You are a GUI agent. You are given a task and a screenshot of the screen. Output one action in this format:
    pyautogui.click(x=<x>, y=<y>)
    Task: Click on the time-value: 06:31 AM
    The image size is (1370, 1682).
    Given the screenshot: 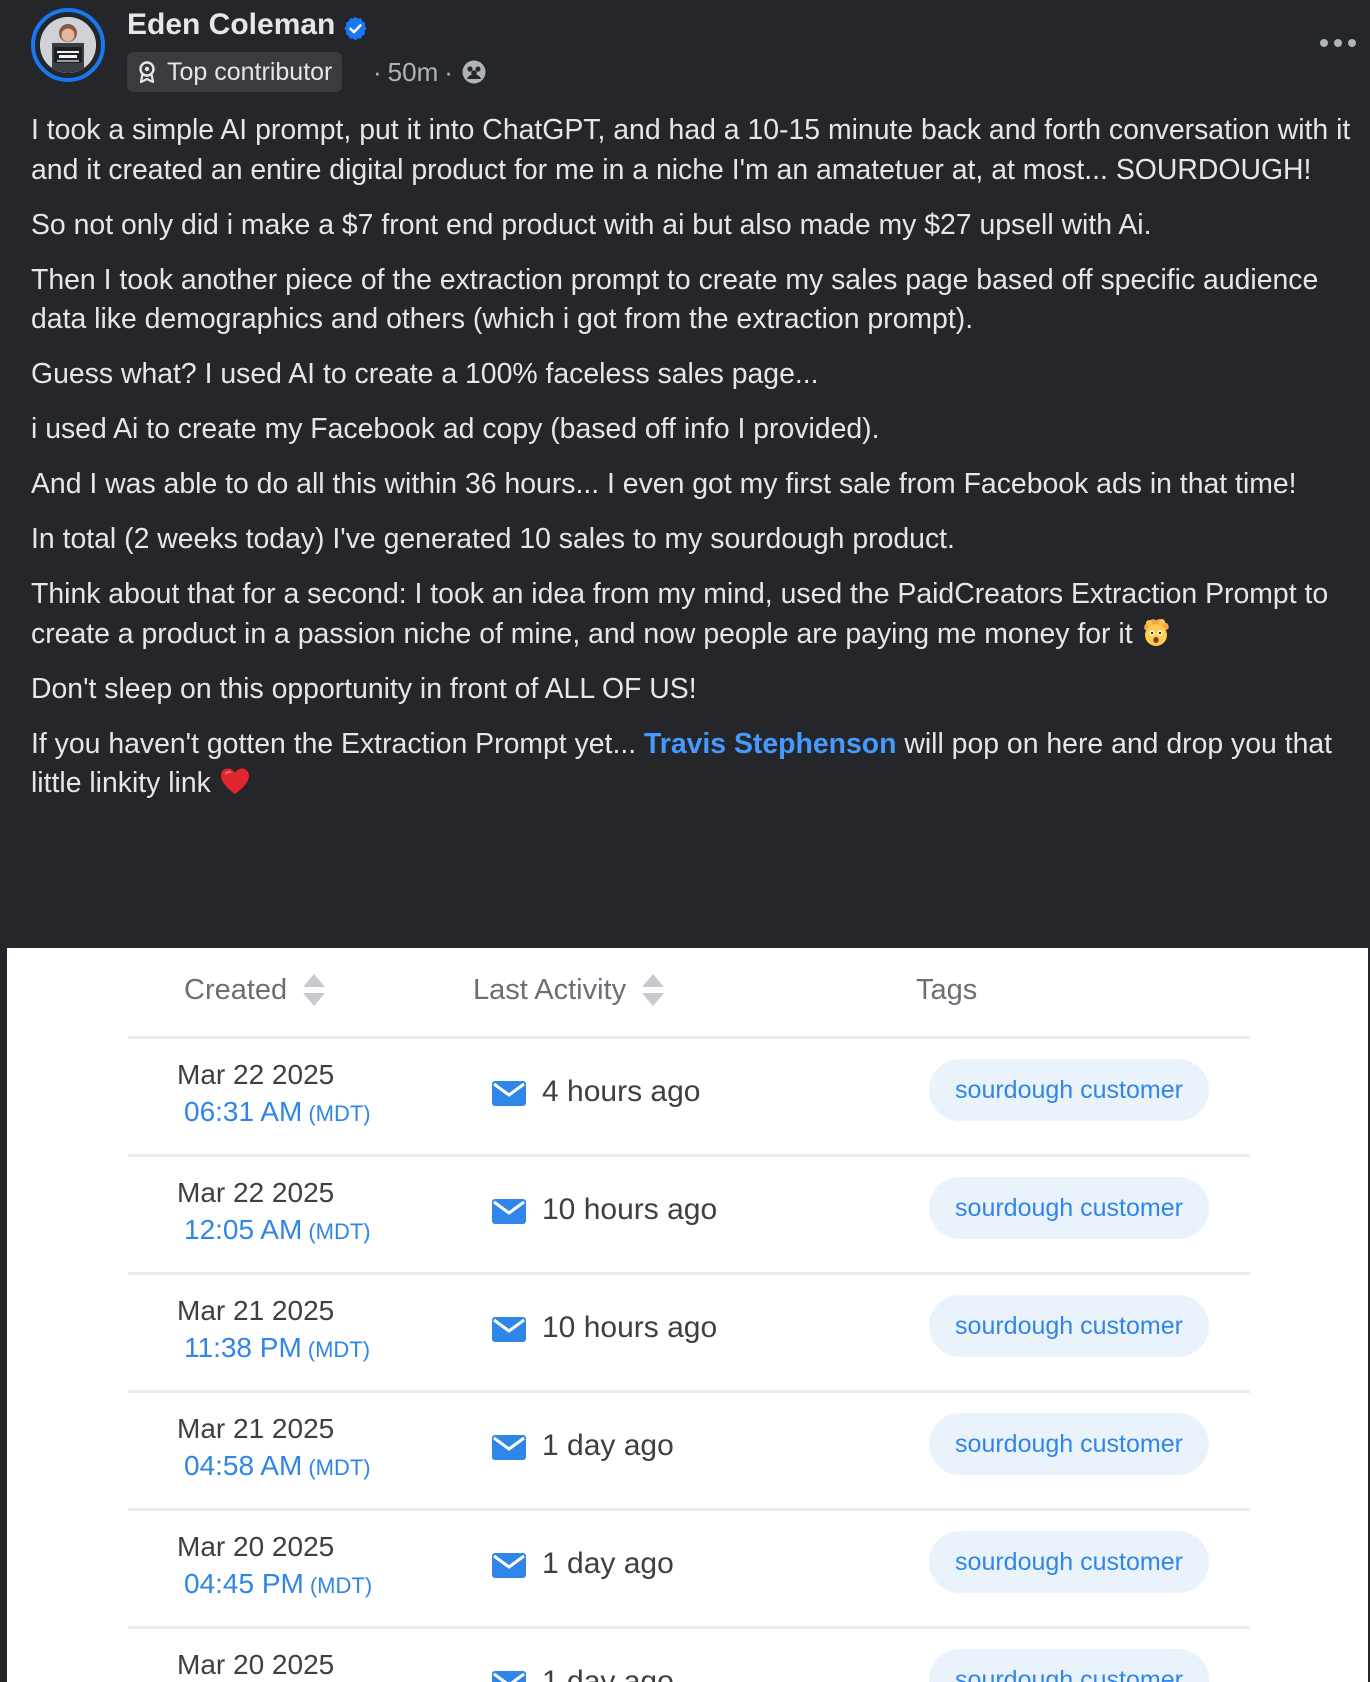 What is the action you would take?
    pyautogui.click(x=243, y=1111)
    